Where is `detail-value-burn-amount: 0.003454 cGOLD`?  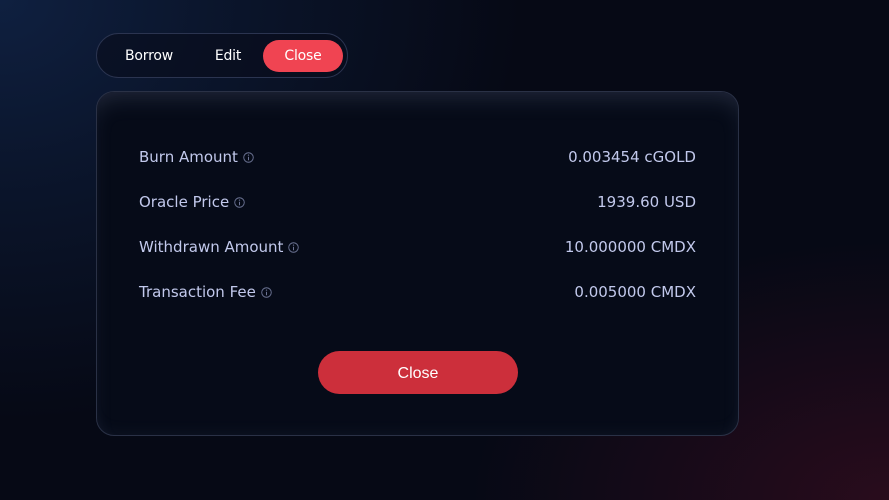 detail-value-burn-amount: 0.003454 cGOLD is located at coordinates (632, 157).